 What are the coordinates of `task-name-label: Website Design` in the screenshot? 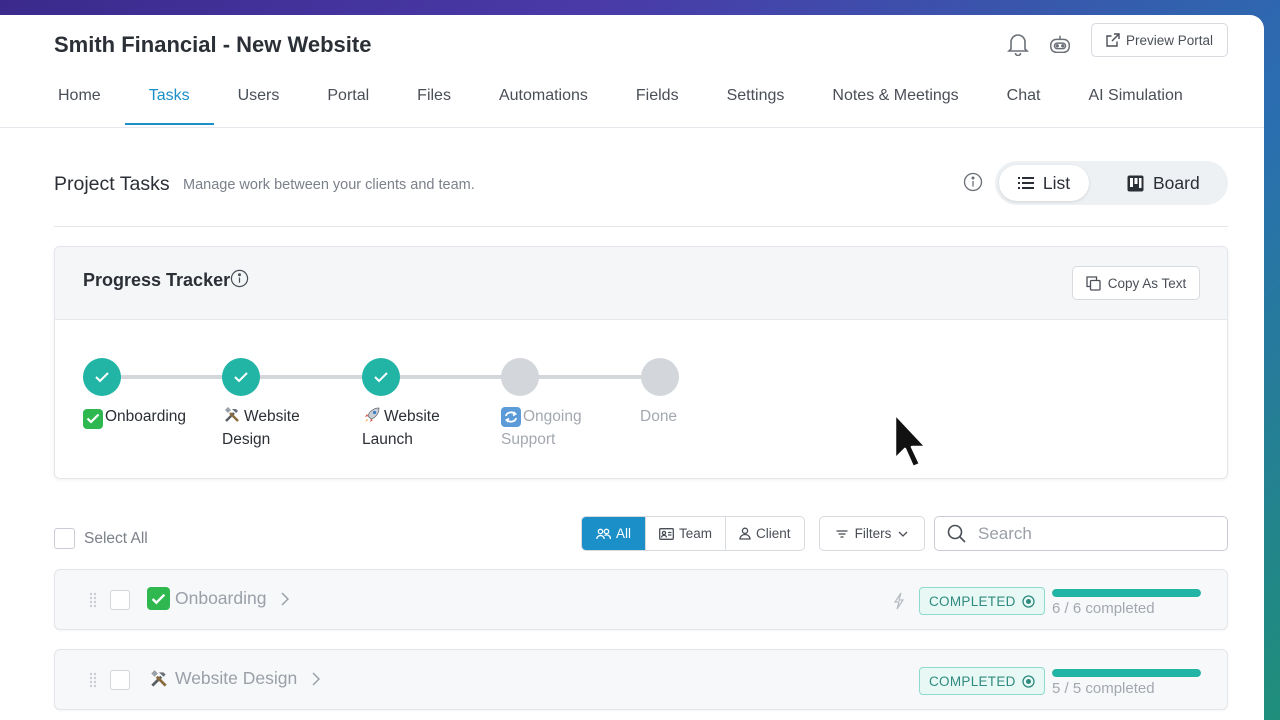 It's located at (236, 678).